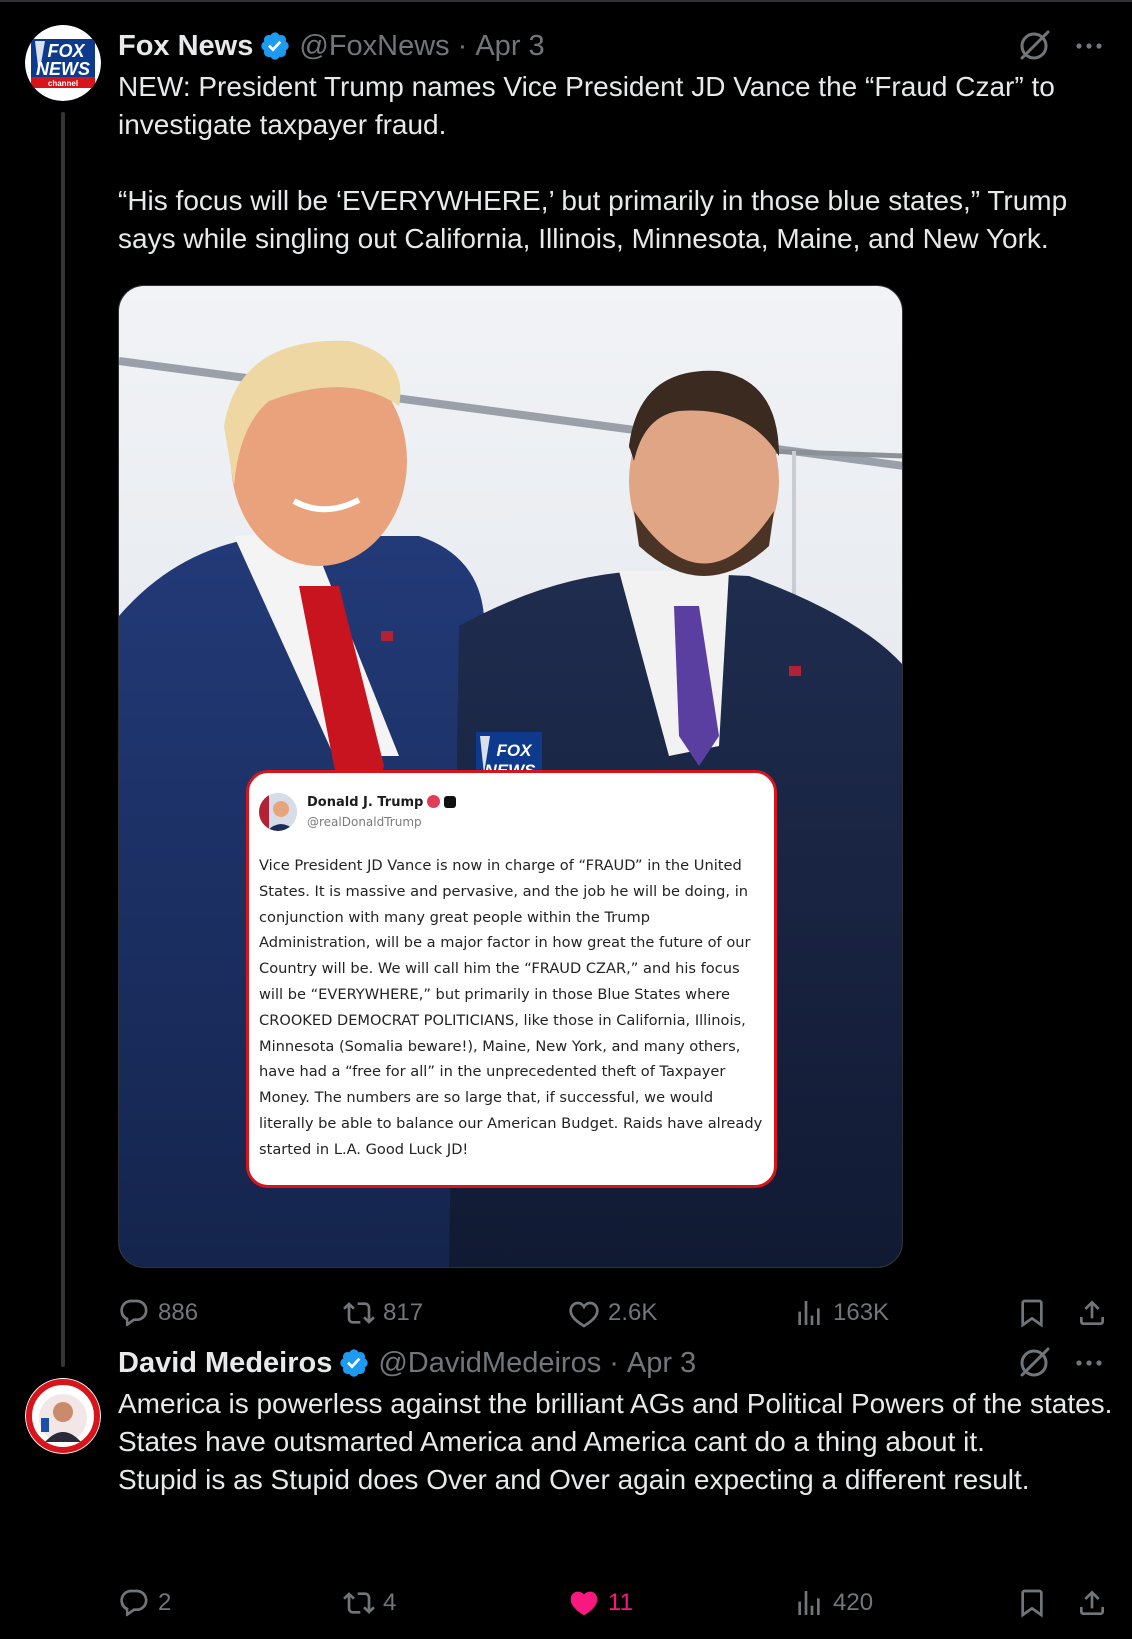 This screenshot has width=1132, height=1639. What do you see at coordinates (178, 1312) in the screenshot?
I see `reply-count: 886` at bounding box center [178, 1312].